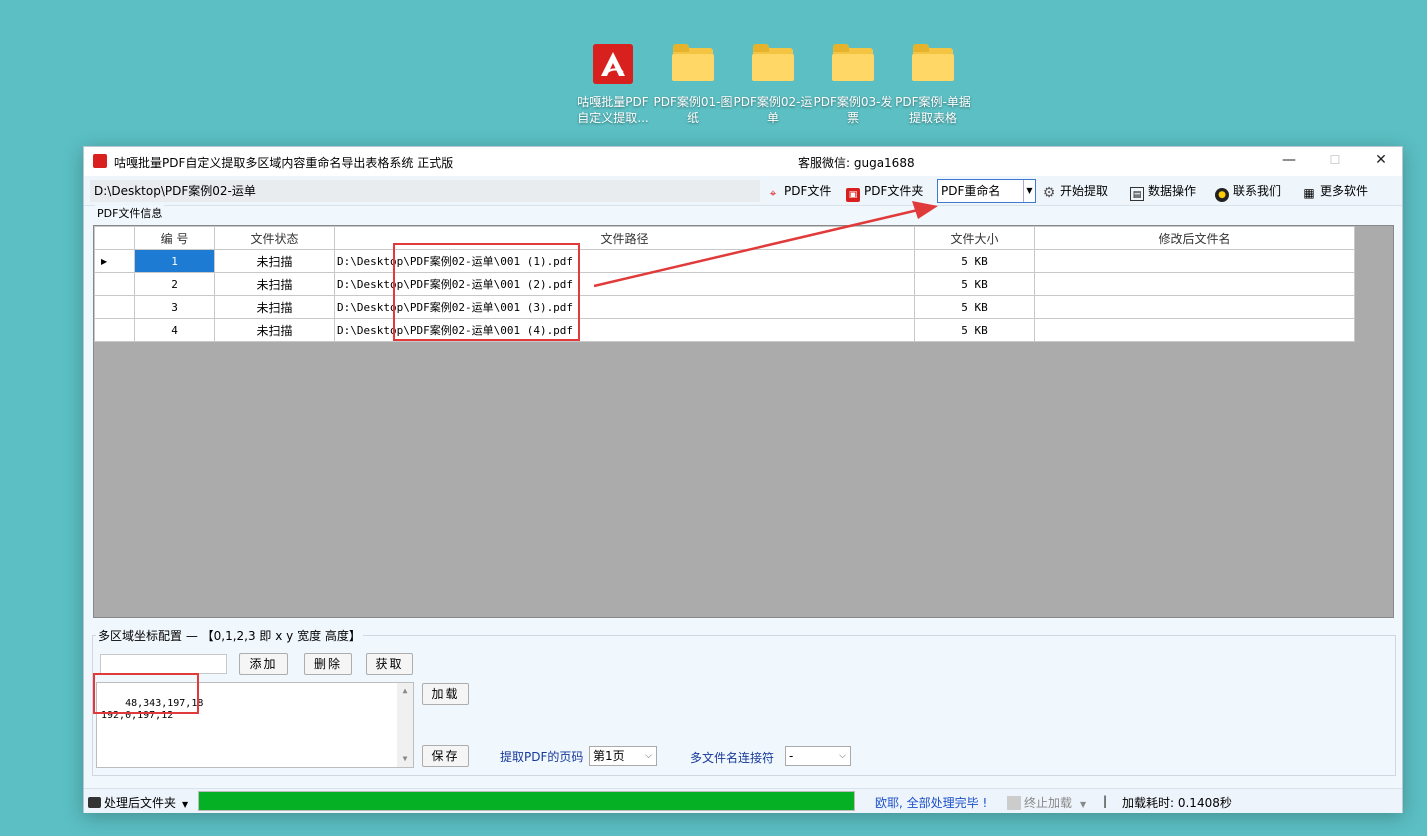 The image size is (1427, 836). What do you see at coordinates (623, 756) in the screenshot?
I see `page-select: 第1页 ⌵` at bounding box center [623, 756].